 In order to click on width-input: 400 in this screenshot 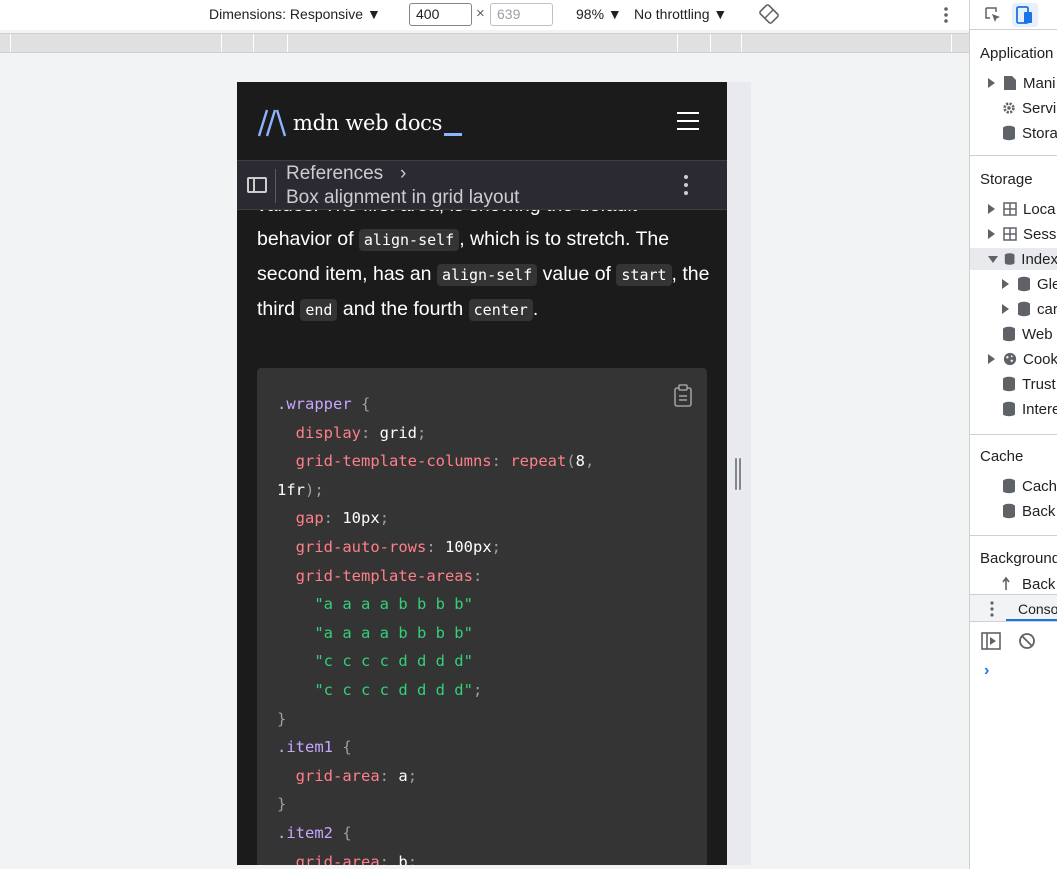, I will do `click(440, 14)`.